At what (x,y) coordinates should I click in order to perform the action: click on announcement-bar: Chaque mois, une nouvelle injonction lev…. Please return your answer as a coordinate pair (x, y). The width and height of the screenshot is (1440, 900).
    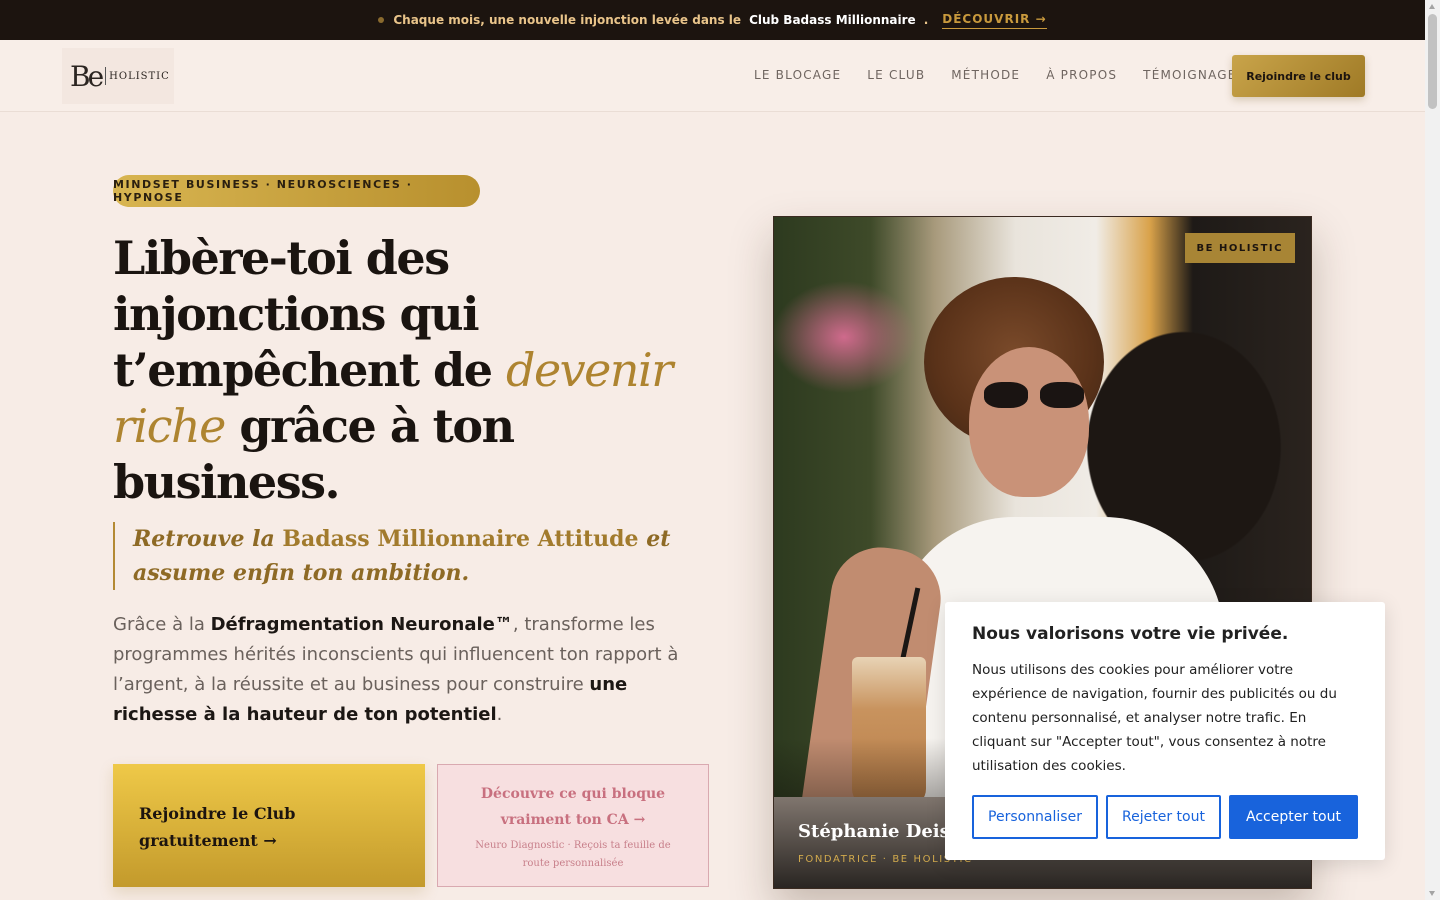
    Looking at the image, I should click on (712, 20).